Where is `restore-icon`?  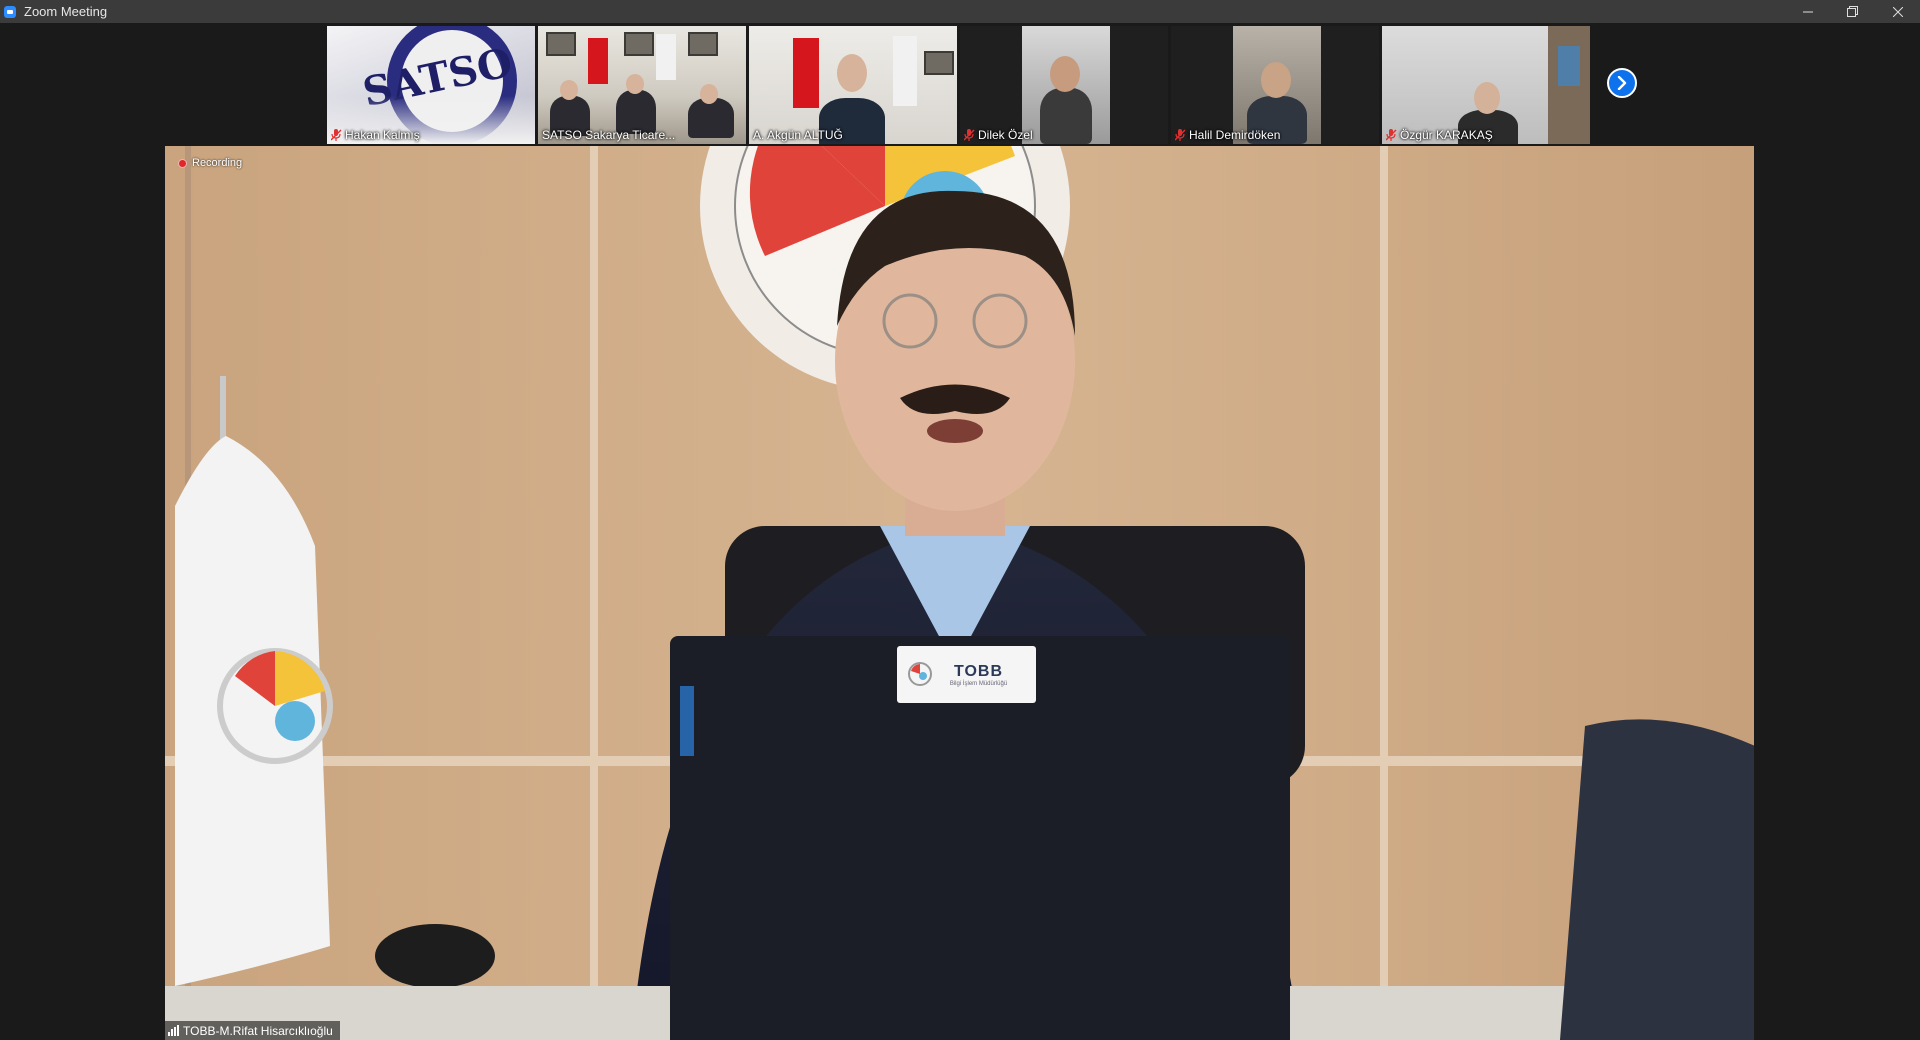 restore-icon is located at coordinates (1852, 11).